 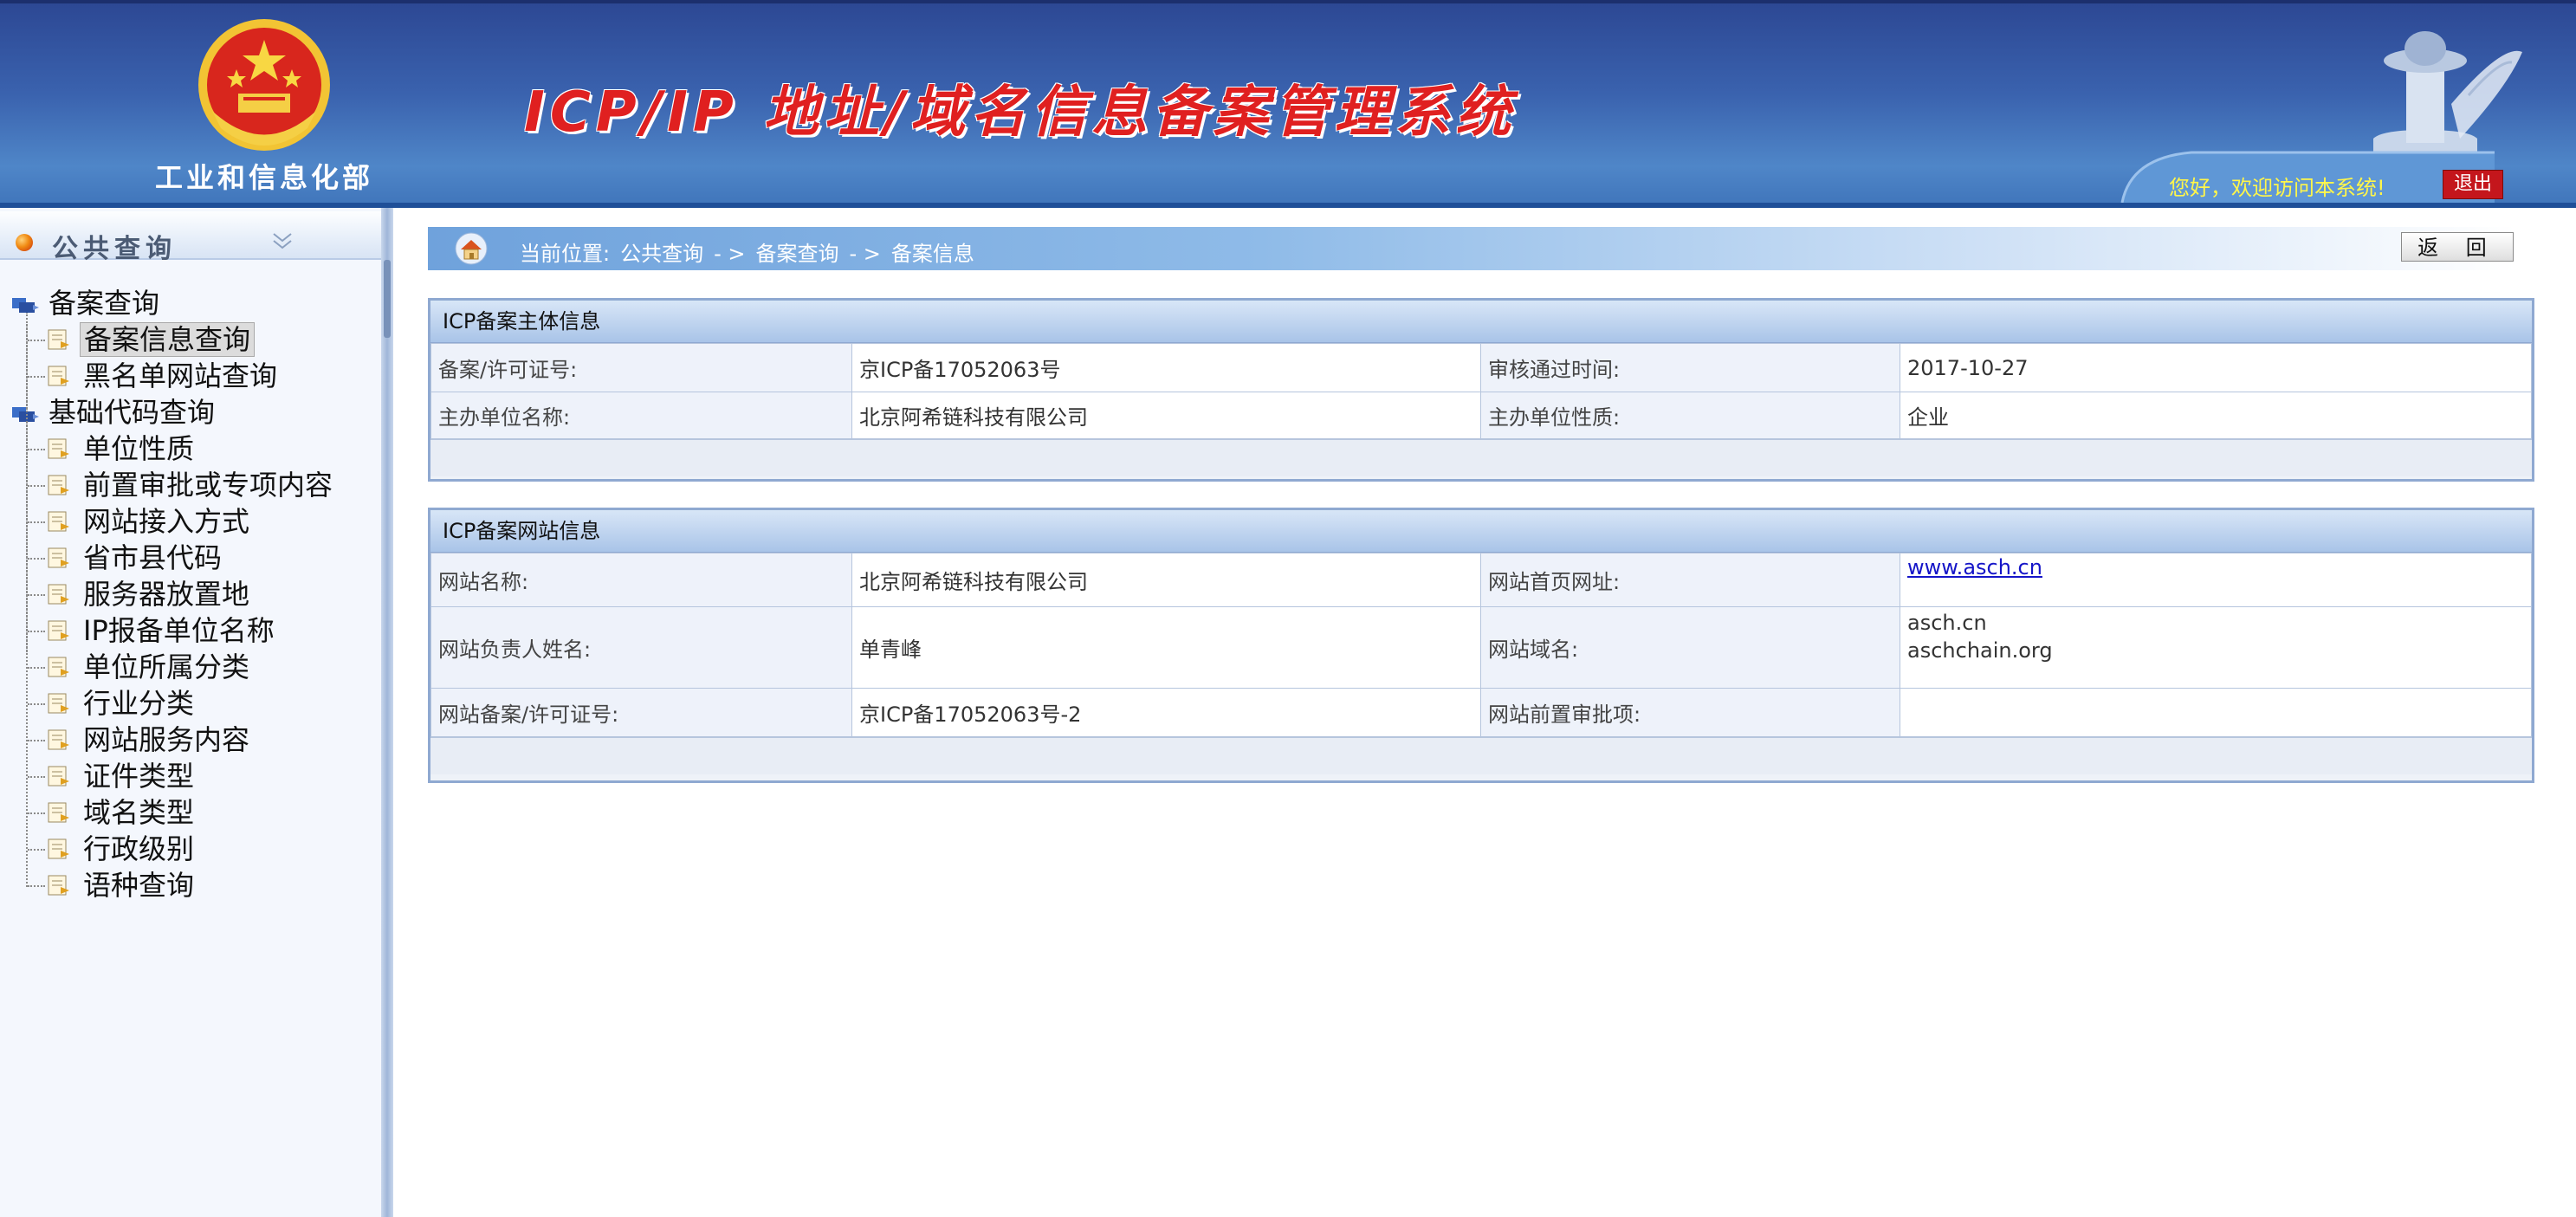 I want to click on site-license-label: 网站备案/许可证号:, so click(x=641, y=712).